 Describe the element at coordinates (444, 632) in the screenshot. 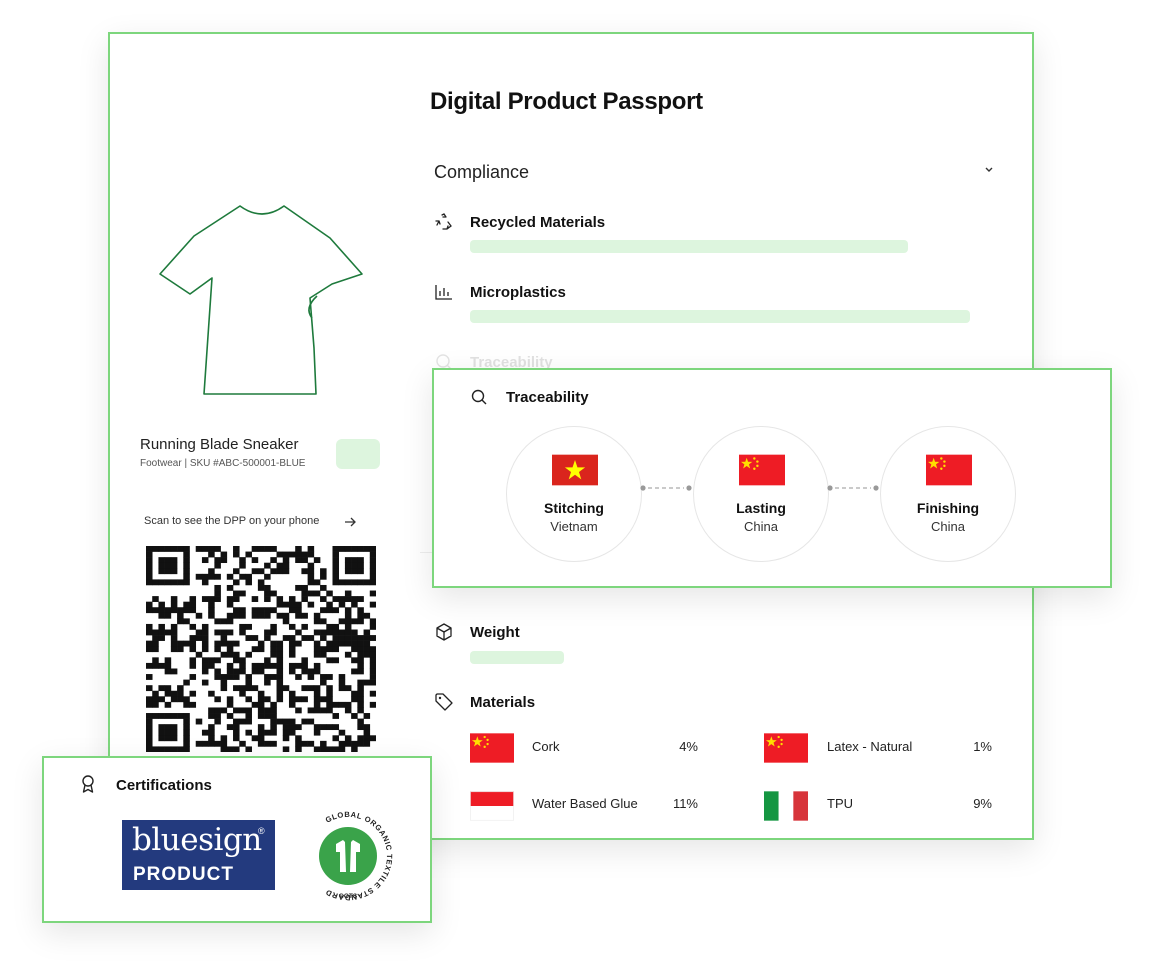

I see `box-icon` at that location.